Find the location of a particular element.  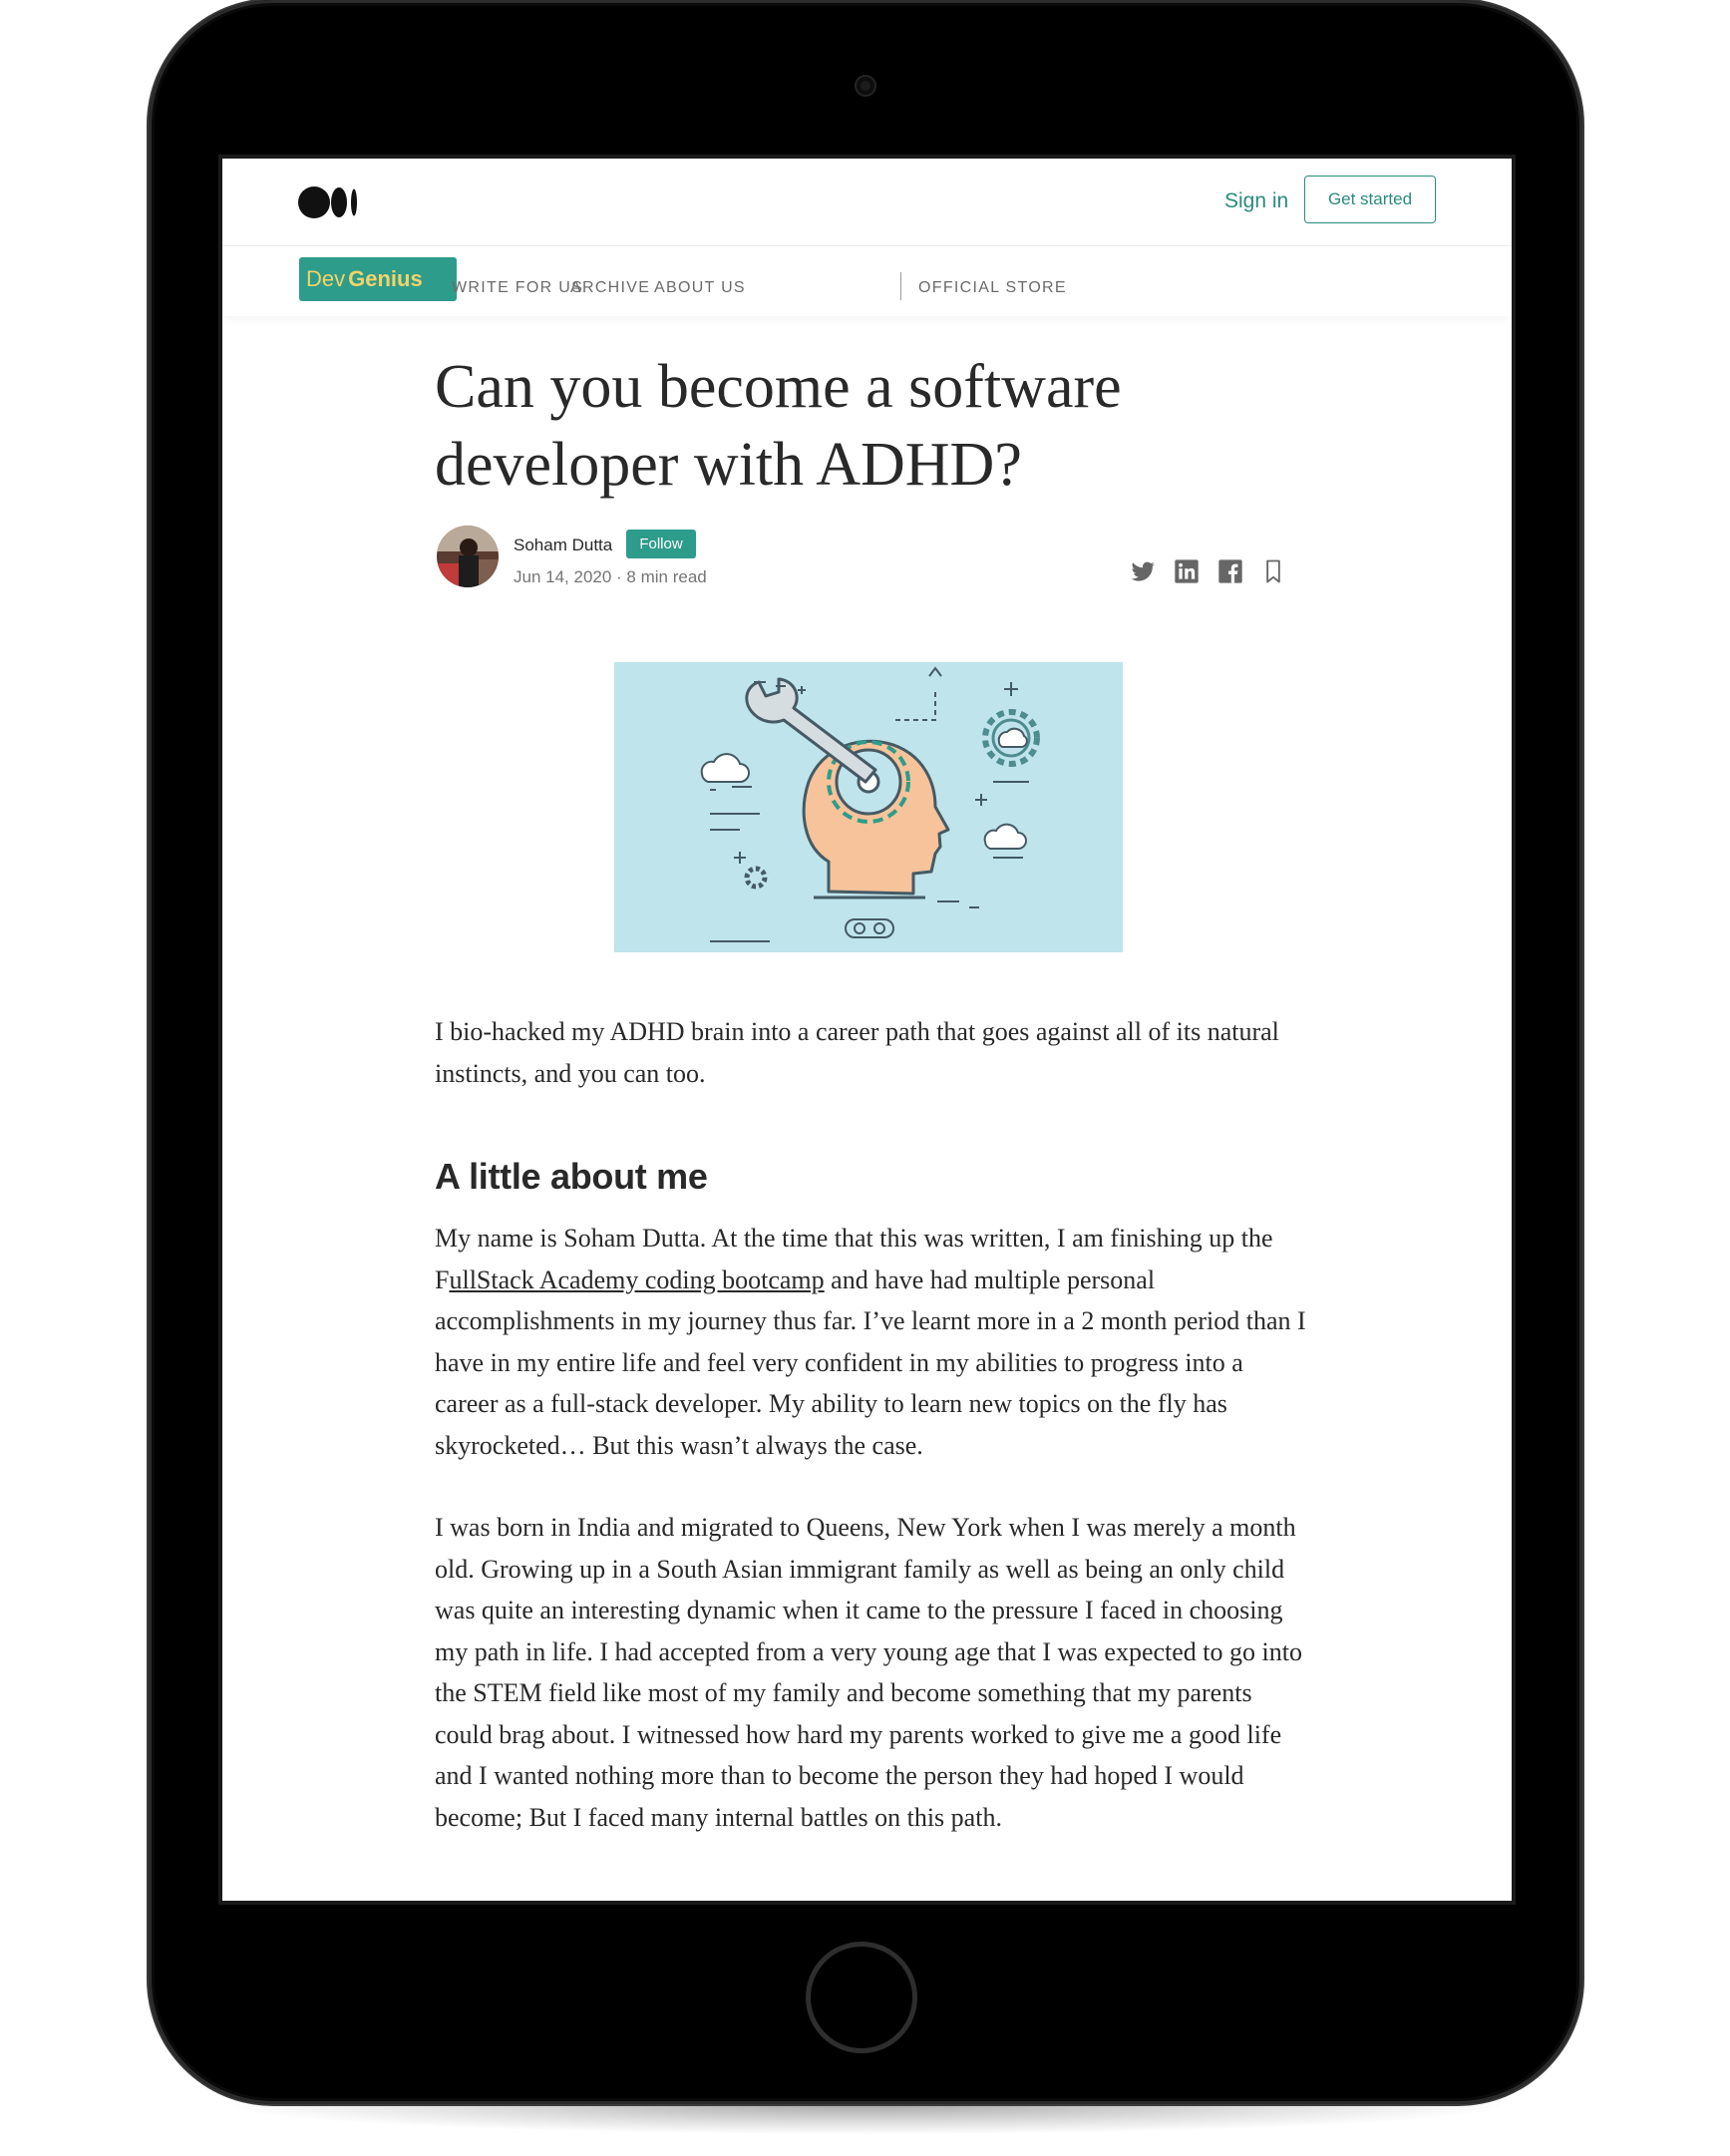

sign-in-link: Sign in is located at coordinates (1256, 201).